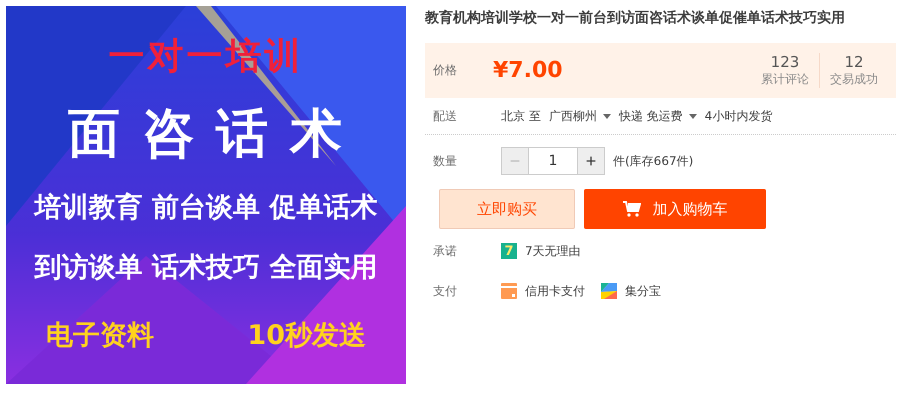 This screenshot has height=408, width=902. What do you see at coordinates (206, 208) in the screenshot?
I see `banner-tagline: 培训教育 前台谈单 促单话术` at bounding box center [206, 208].